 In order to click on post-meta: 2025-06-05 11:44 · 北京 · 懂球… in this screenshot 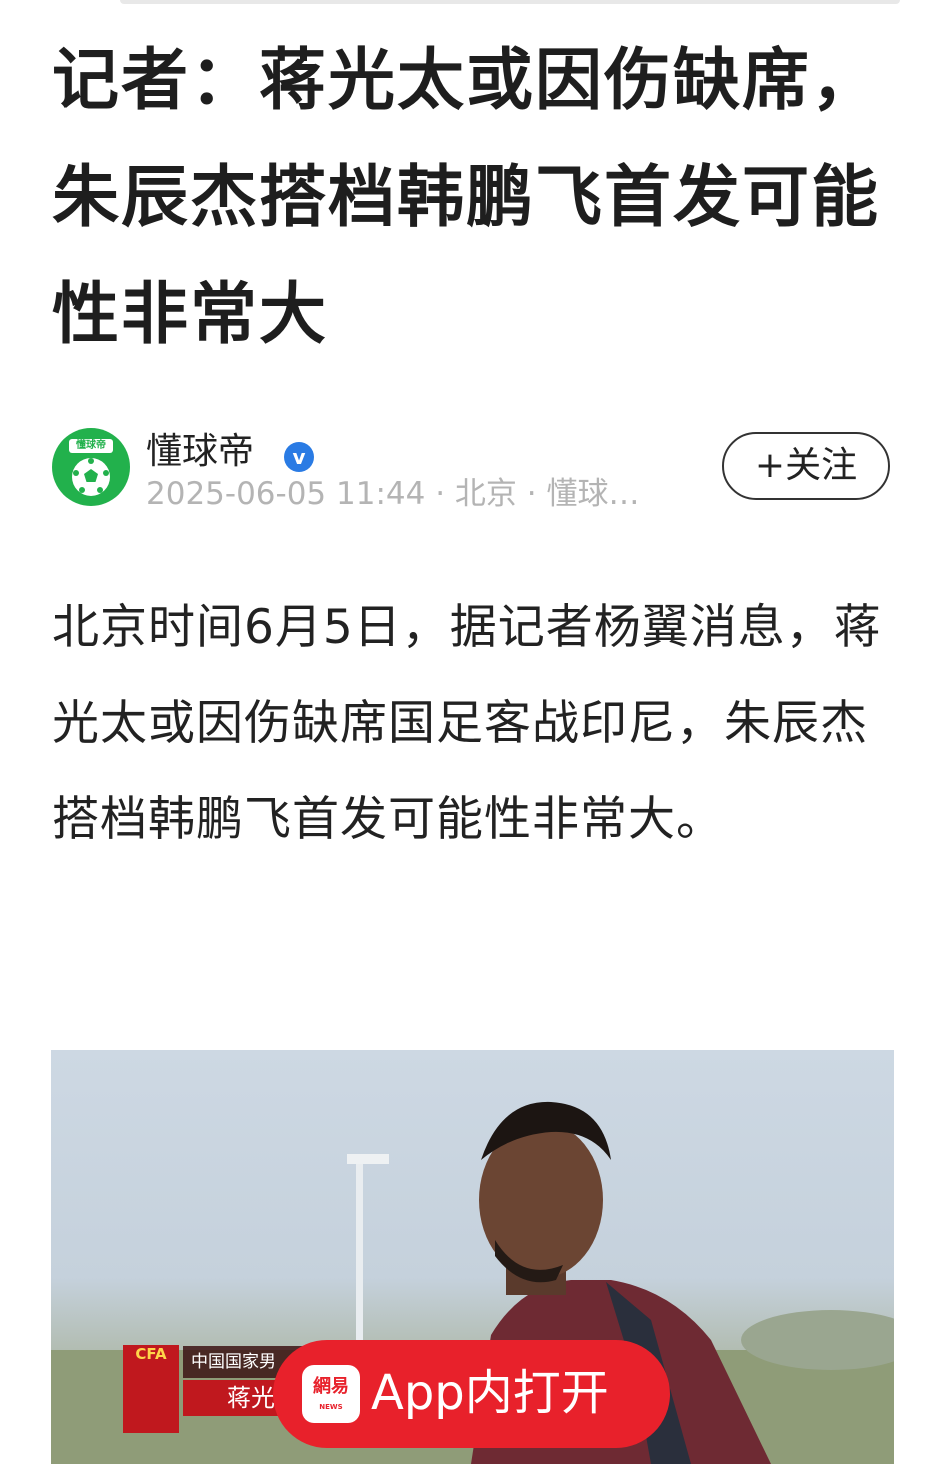, I will do `click(393, 494)`.